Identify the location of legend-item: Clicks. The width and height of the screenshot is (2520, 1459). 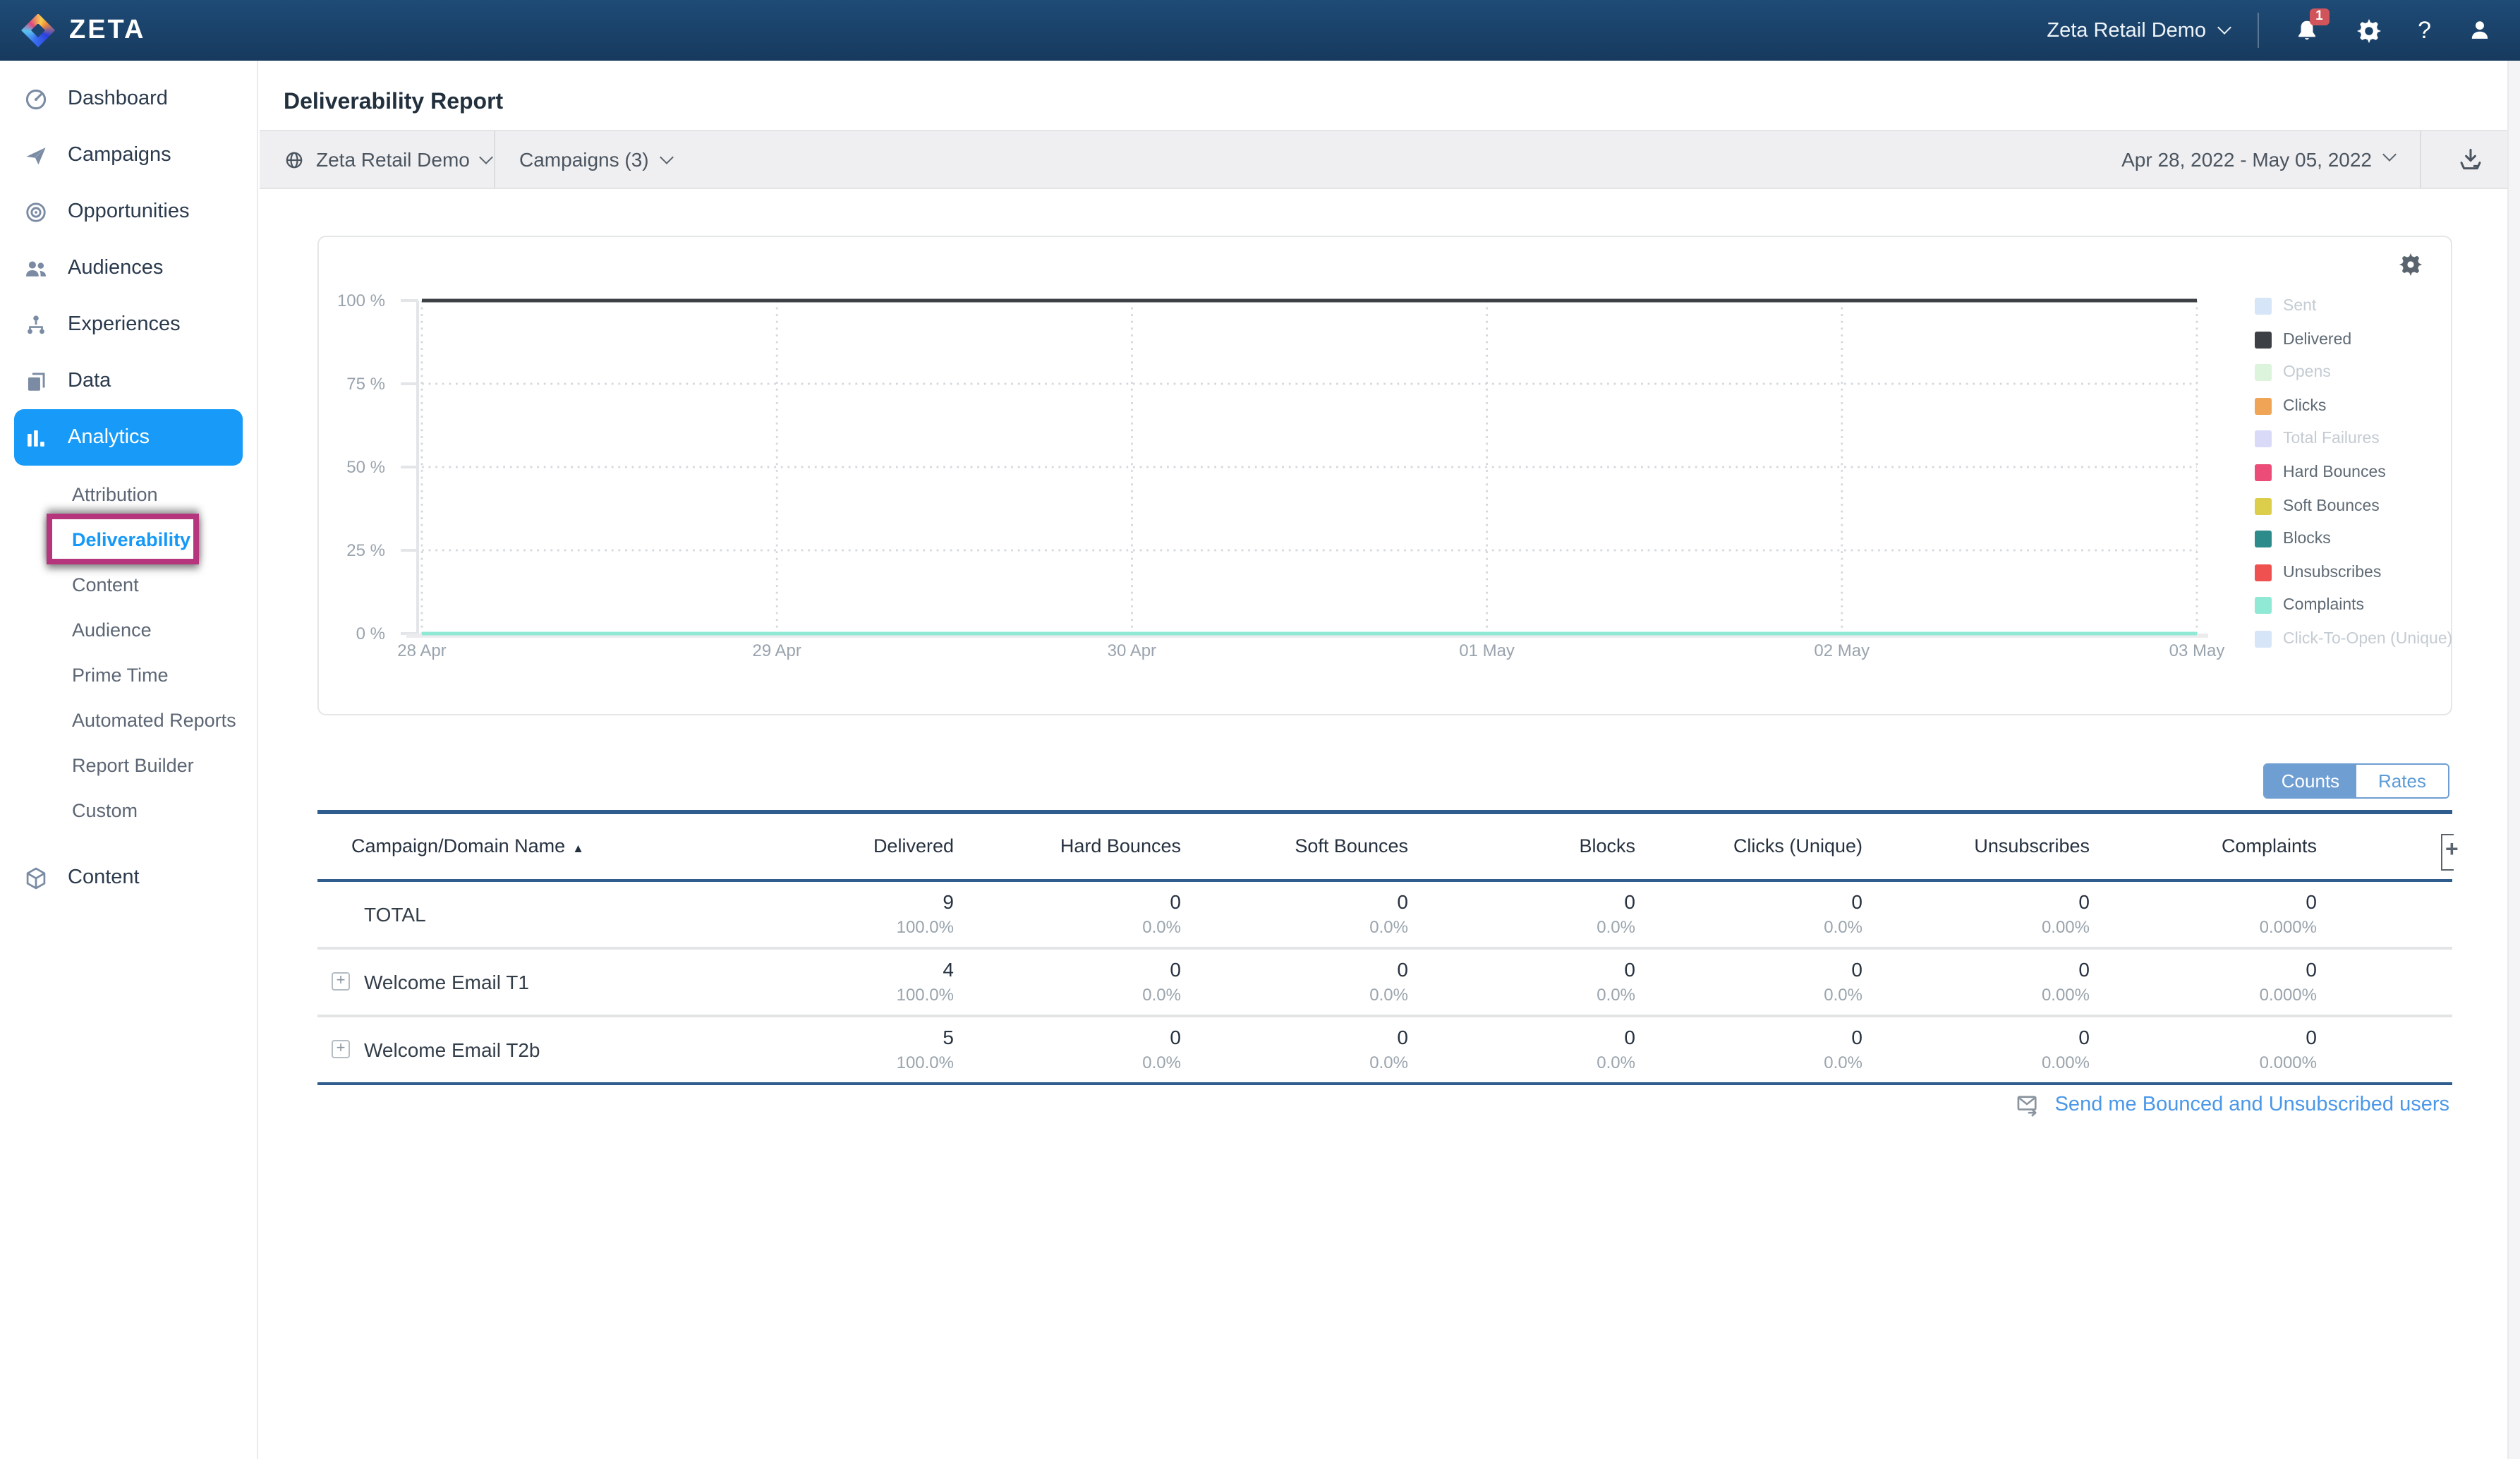
(2291, 406).